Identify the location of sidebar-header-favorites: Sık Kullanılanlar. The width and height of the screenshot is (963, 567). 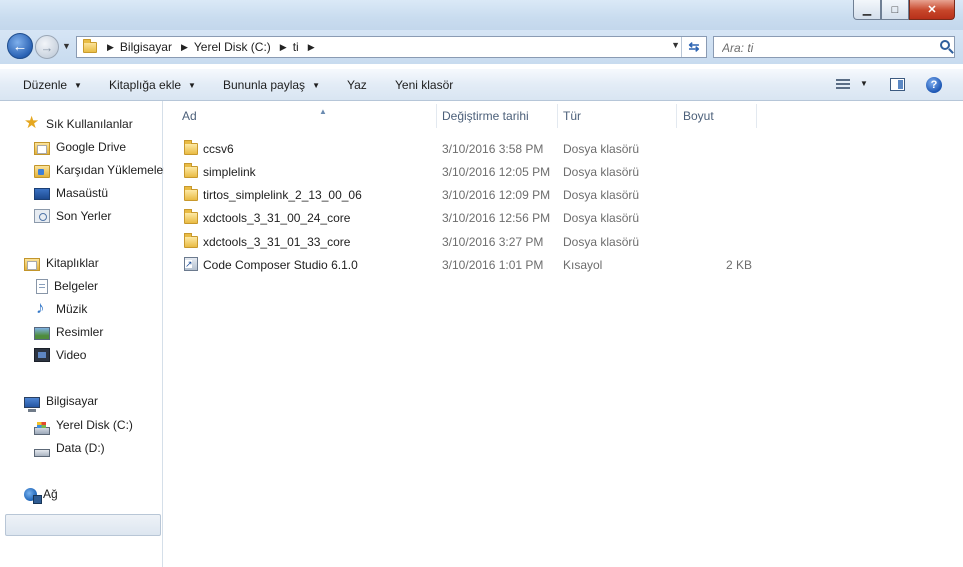
(78, 123).